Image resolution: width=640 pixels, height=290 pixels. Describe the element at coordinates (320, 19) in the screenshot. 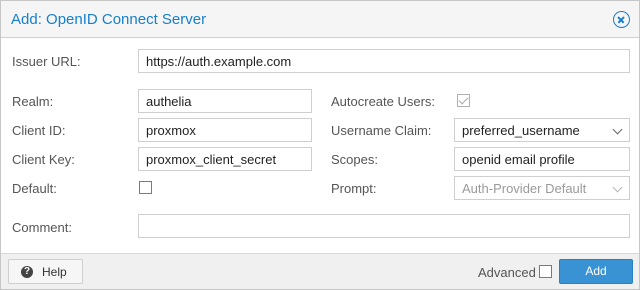

I see `dialog-titlebar: Add: OpenID Connect Server` at that location.